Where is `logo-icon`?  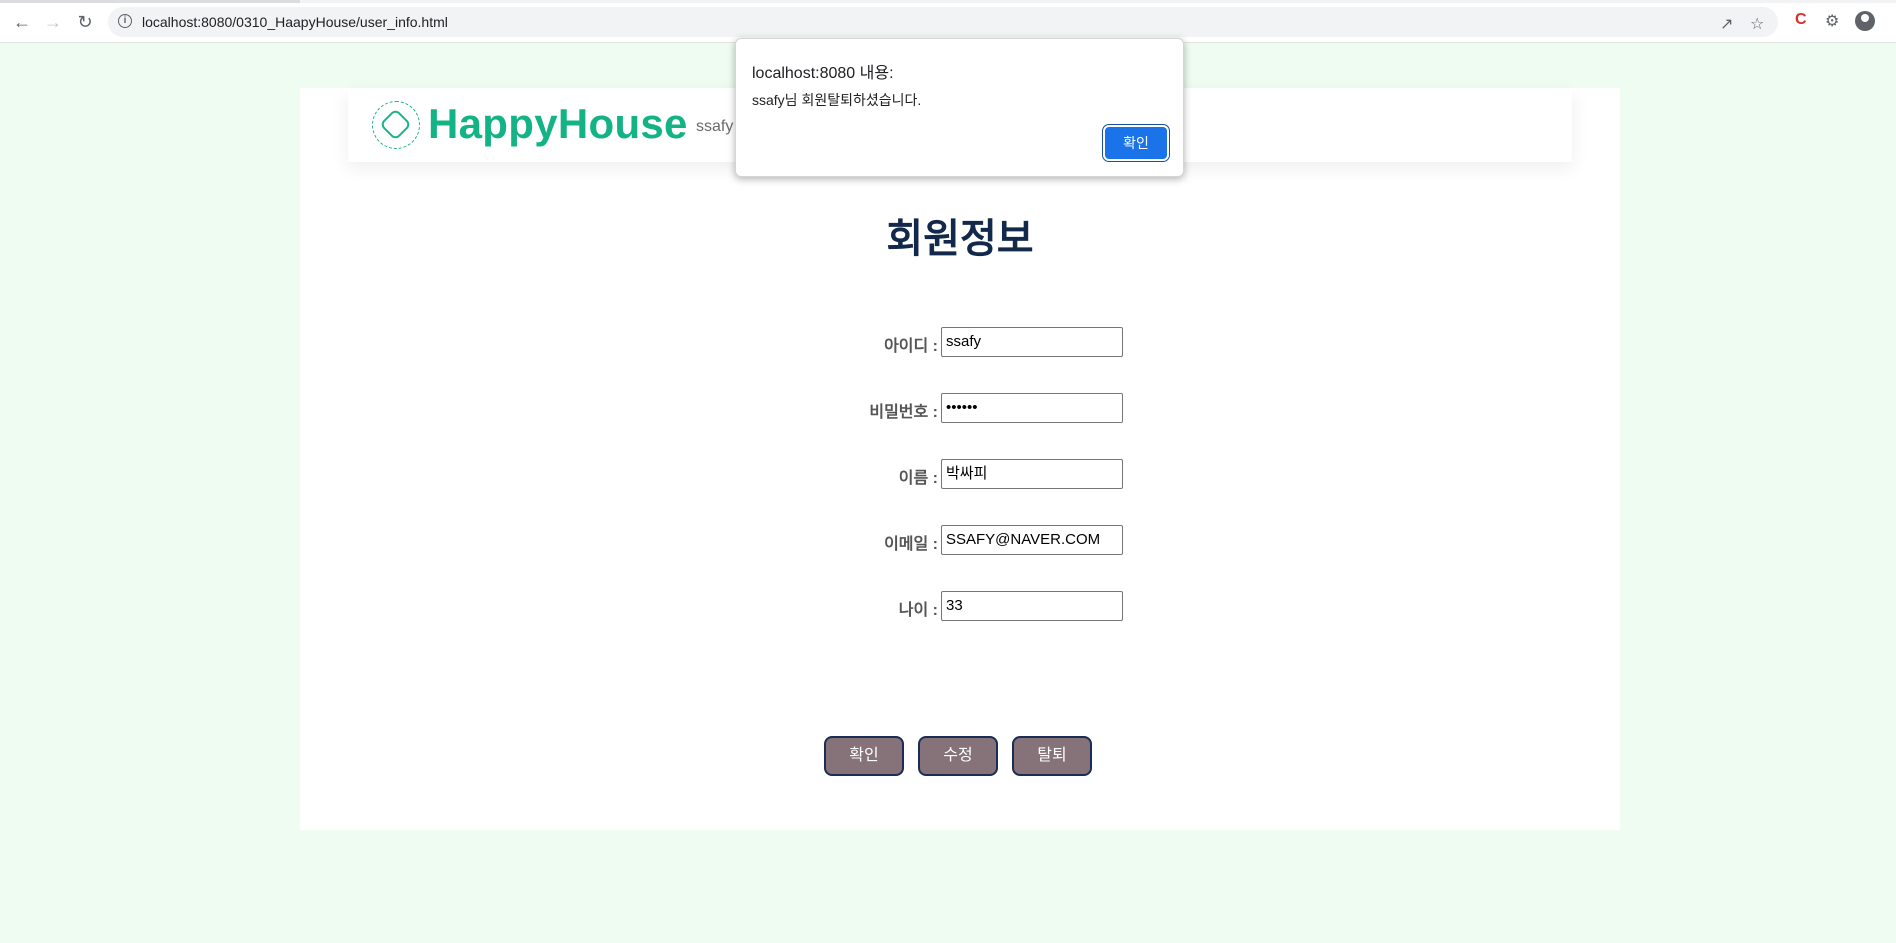 logo-icon is located at coordinates (396, 125).